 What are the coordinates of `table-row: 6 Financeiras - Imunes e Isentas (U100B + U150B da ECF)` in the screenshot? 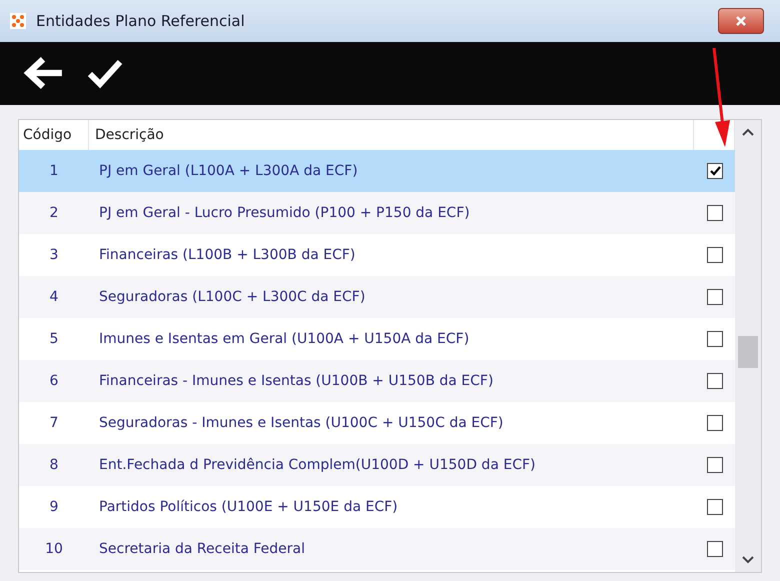 It's located at (377, 381).